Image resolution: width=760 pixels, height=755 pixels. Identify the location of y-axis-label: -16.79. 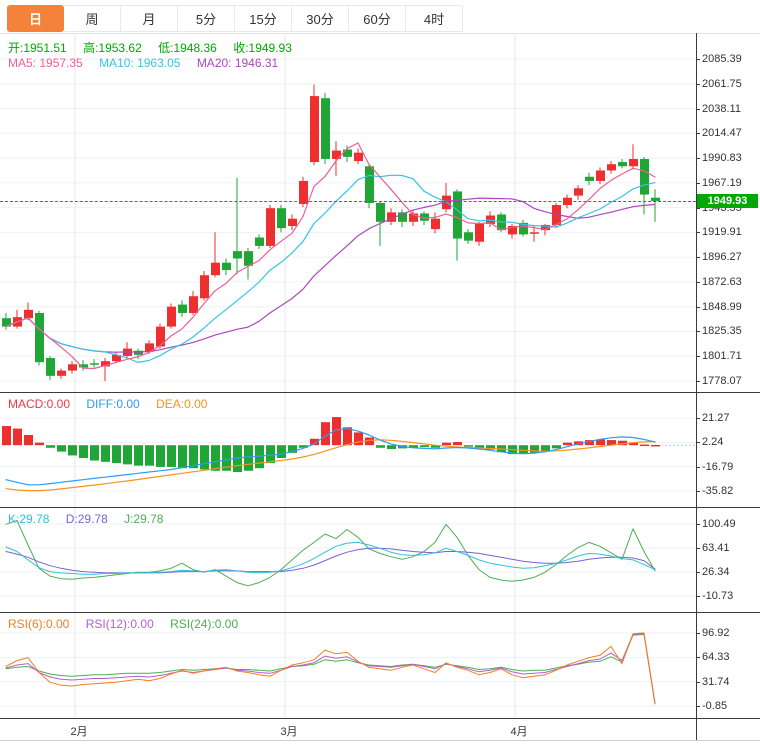
(718, 466).